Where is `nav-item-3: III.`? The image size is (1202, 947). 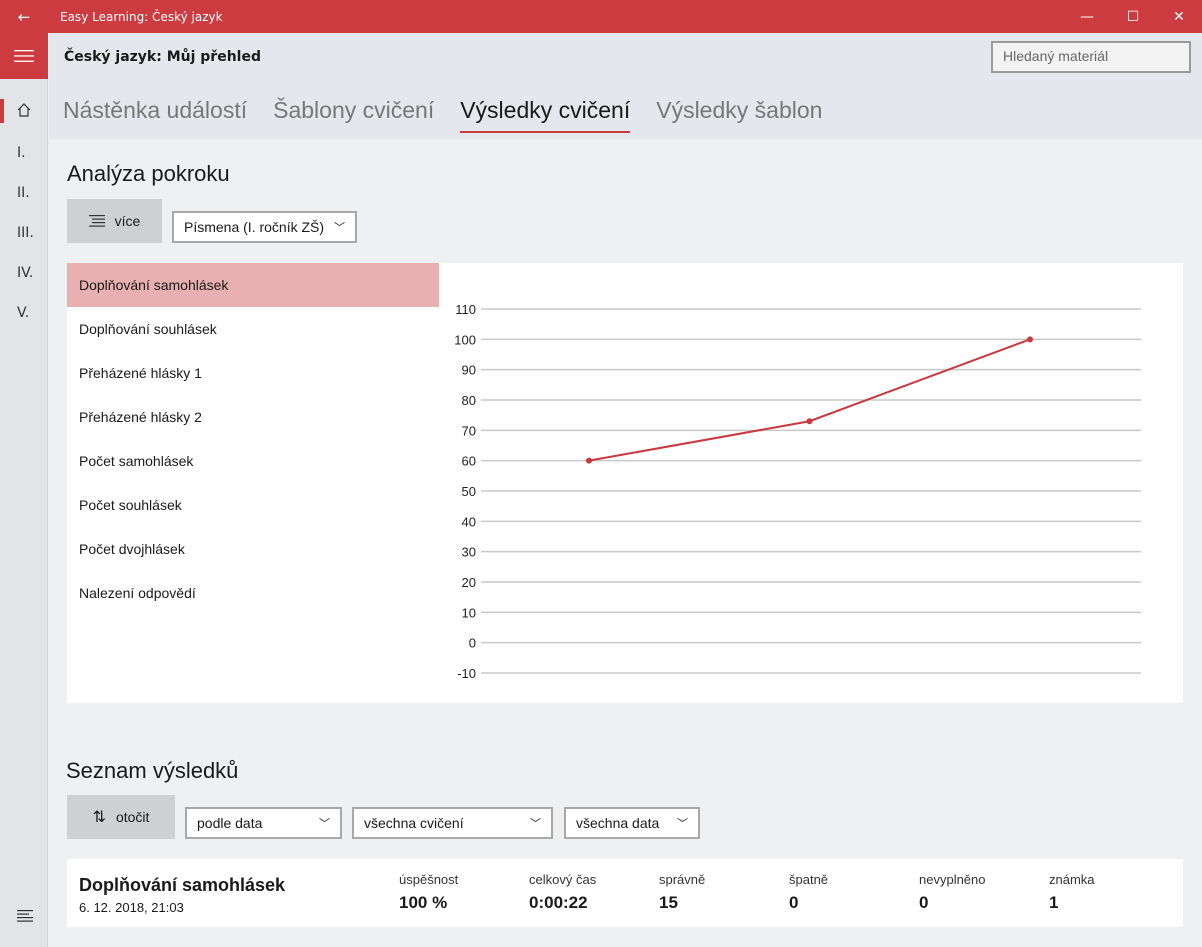
nav-item-3: III. is located at coordinates (25, 233).